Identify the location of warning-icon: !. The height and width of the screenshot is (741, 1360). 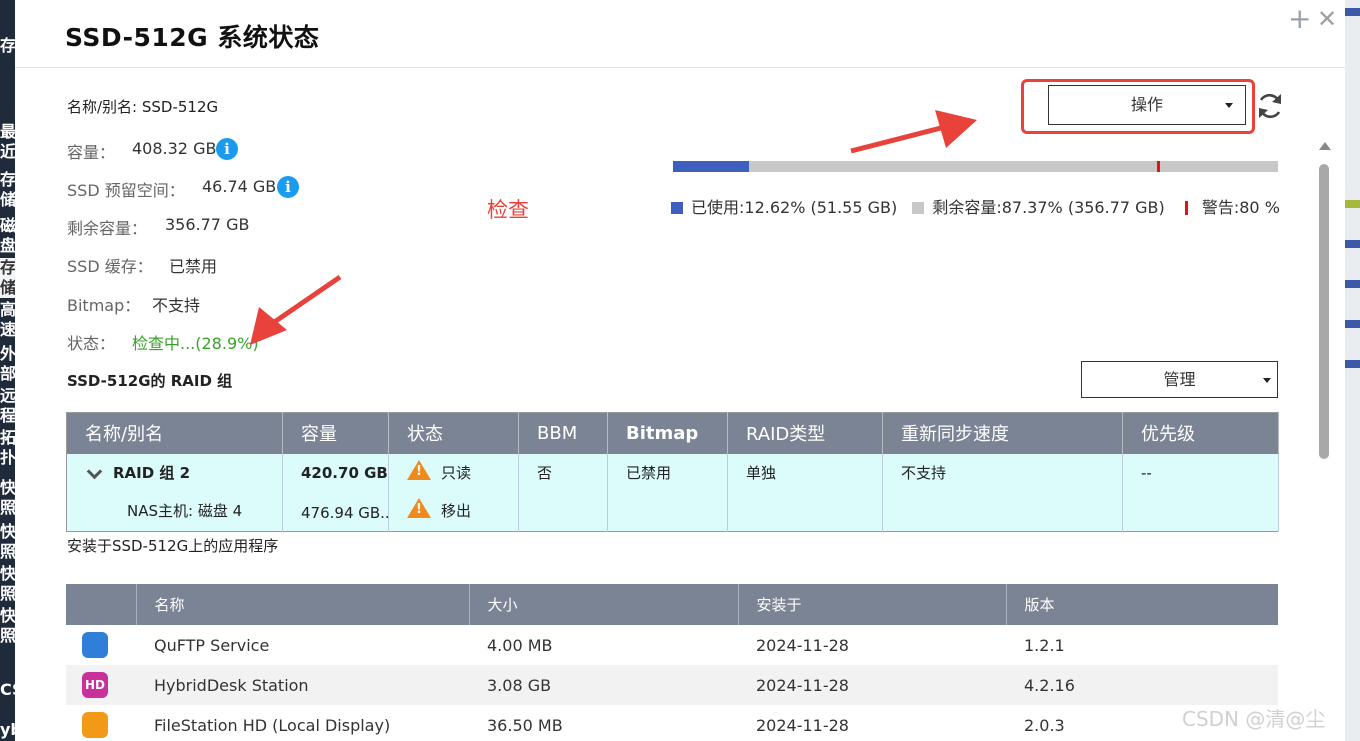
(419, 507).